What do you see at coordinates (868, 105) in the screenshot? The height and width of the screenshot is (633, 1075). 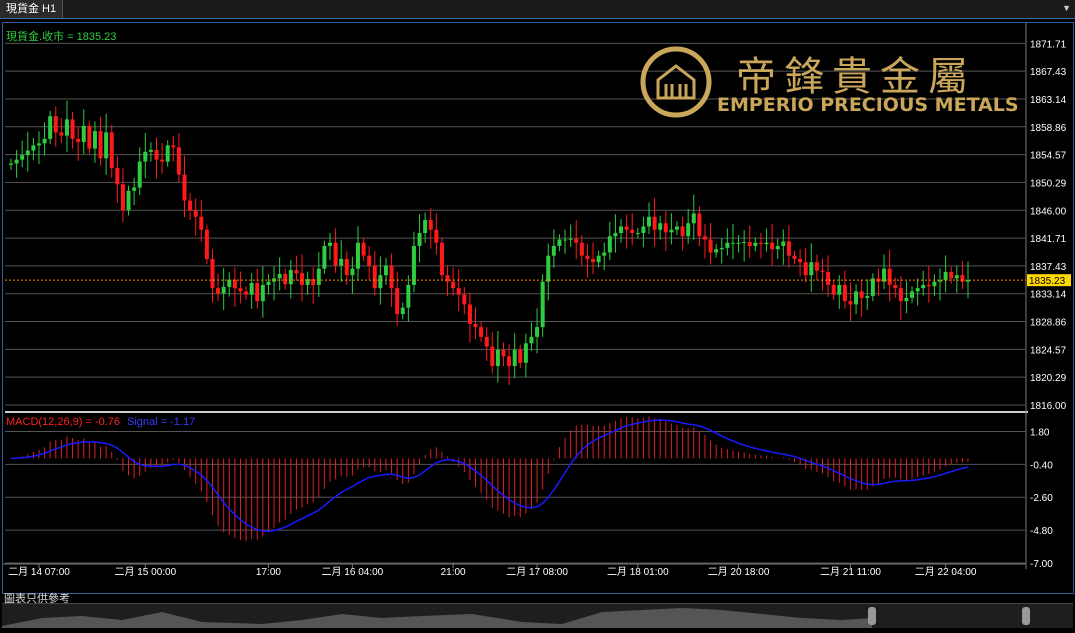 I see `logo-english-name: EMPERIO PRECIOUS METALS` at bounding box center [868, 105].